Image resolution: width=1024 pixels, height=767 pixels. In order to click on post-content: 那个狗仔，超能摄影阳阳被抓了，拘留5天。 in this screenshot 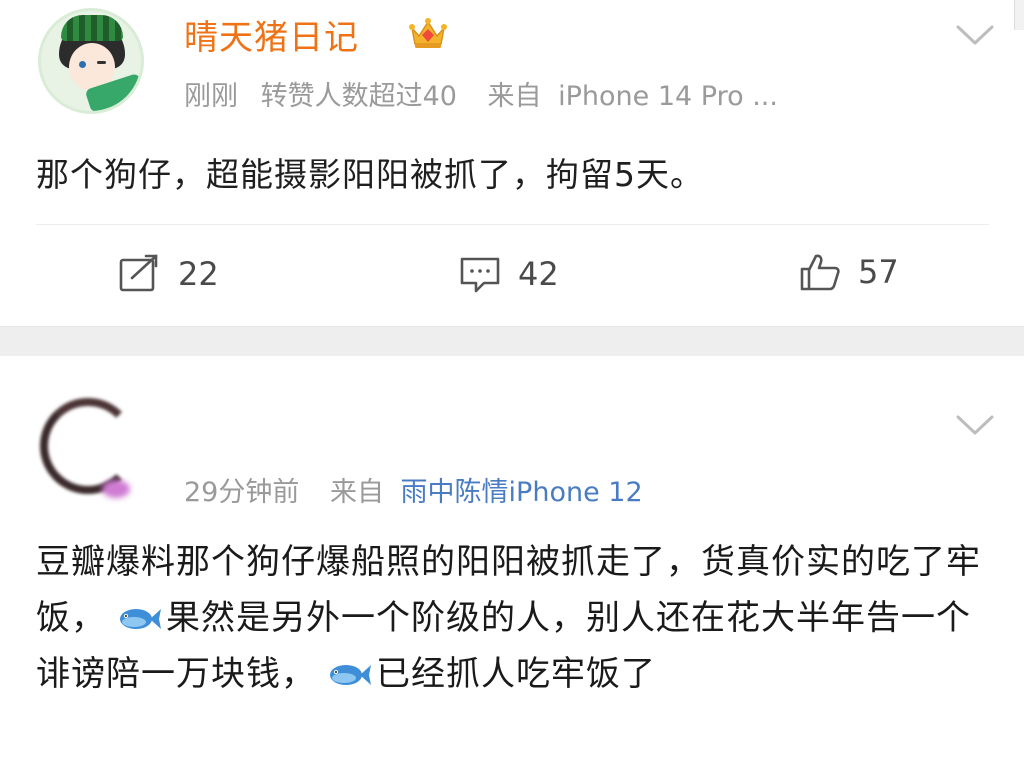, I will do `click(370, 174)`.